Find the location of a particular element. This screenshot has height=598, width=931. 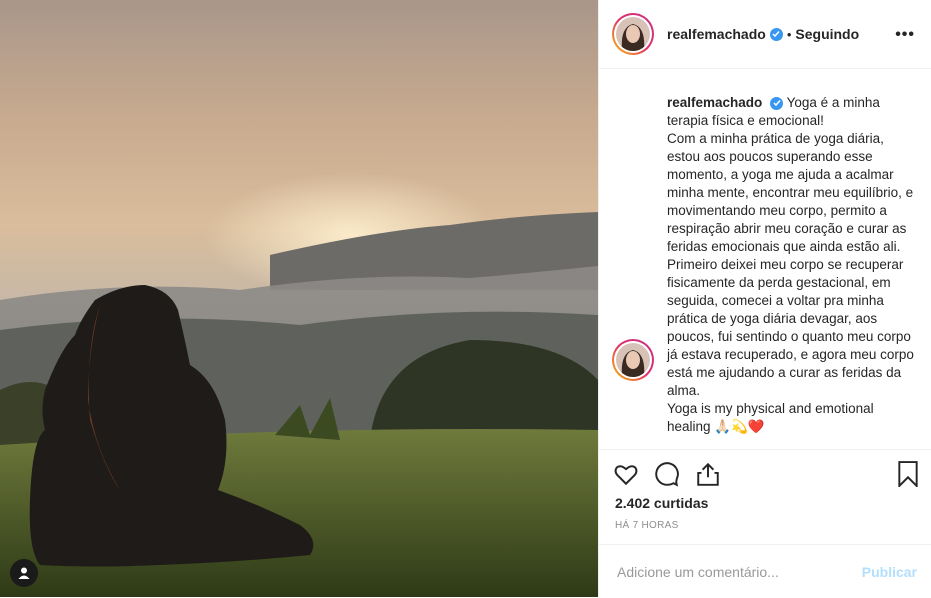

publish-button: Publicar is located at coordinates (889, 572).